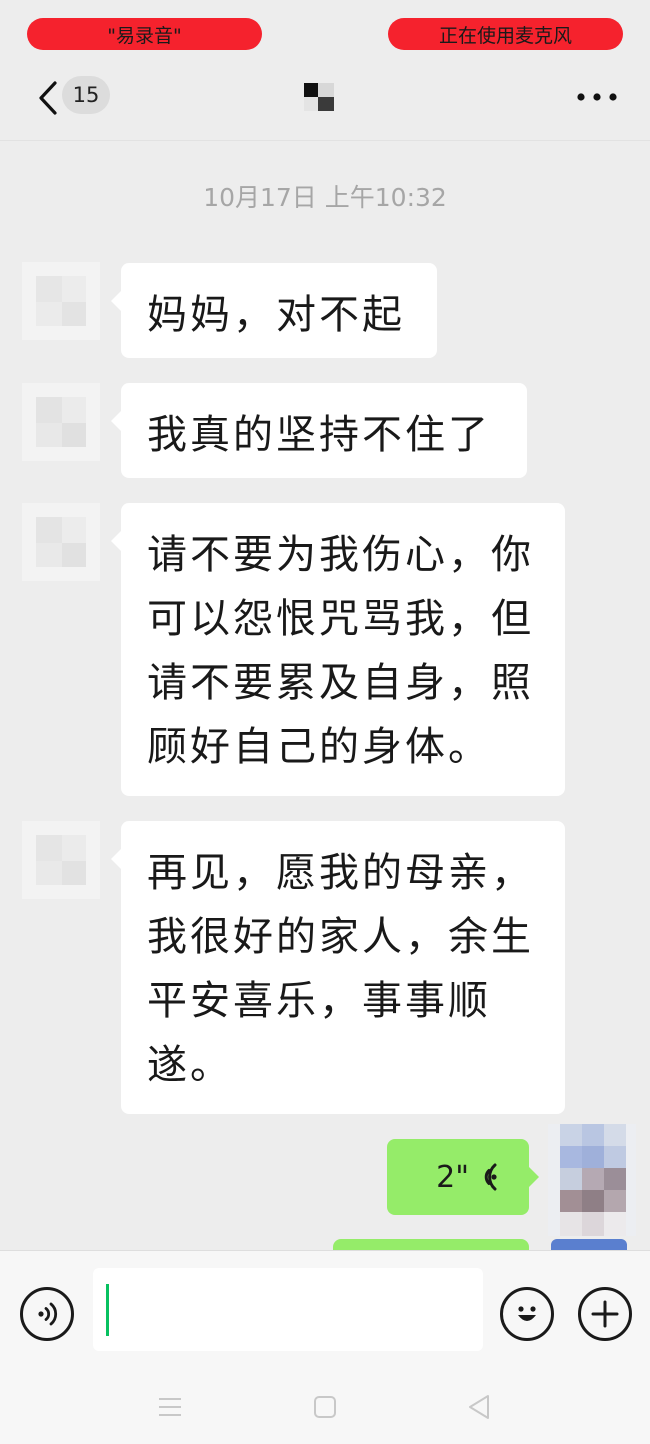 This screenshot has height=1444, width=650. What do you see at coordinates (107, 1310) in the screenshot?
I see `text-cursor` at bounding box center [107, 1310].